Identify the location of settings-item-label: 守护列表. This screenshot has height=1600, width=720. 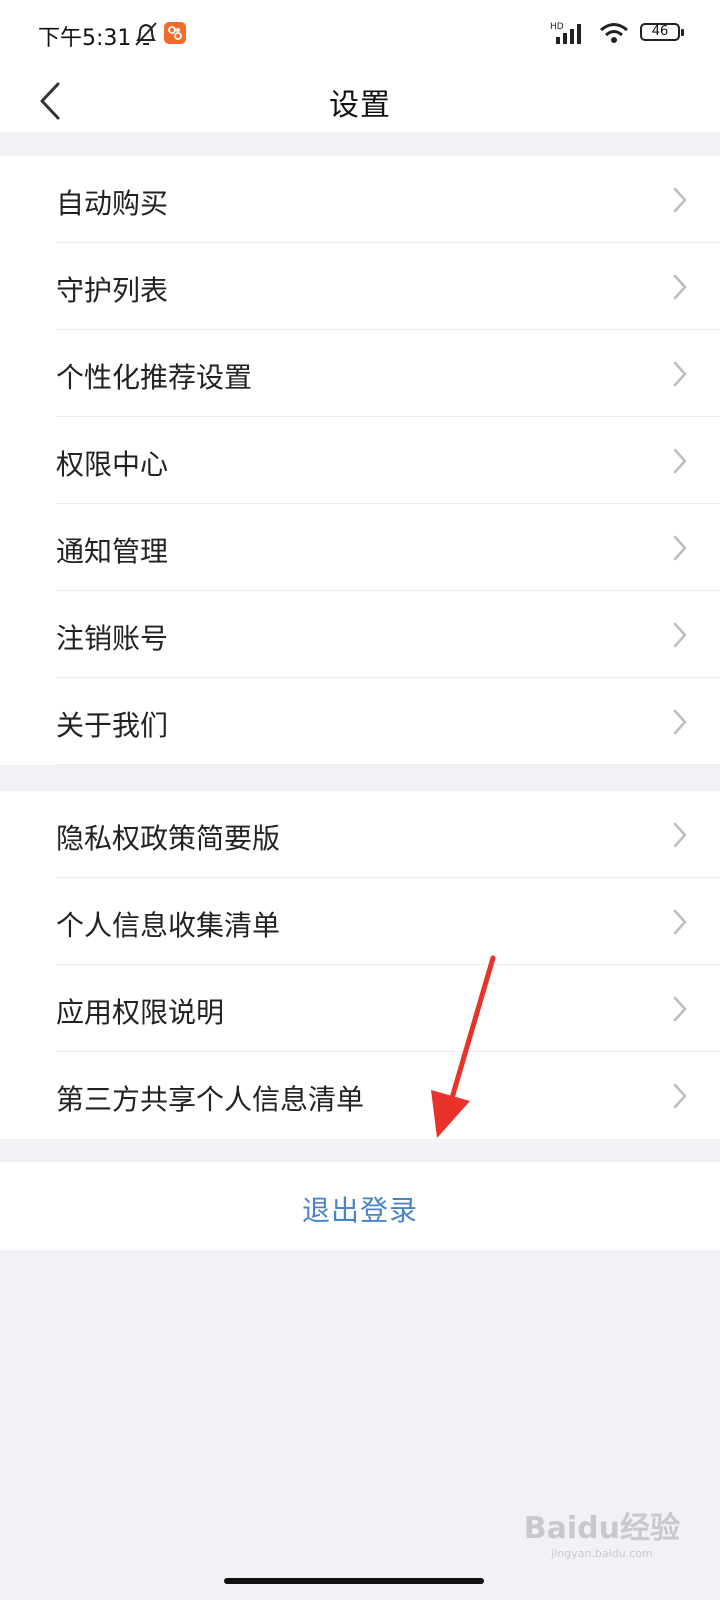
(112, 290).